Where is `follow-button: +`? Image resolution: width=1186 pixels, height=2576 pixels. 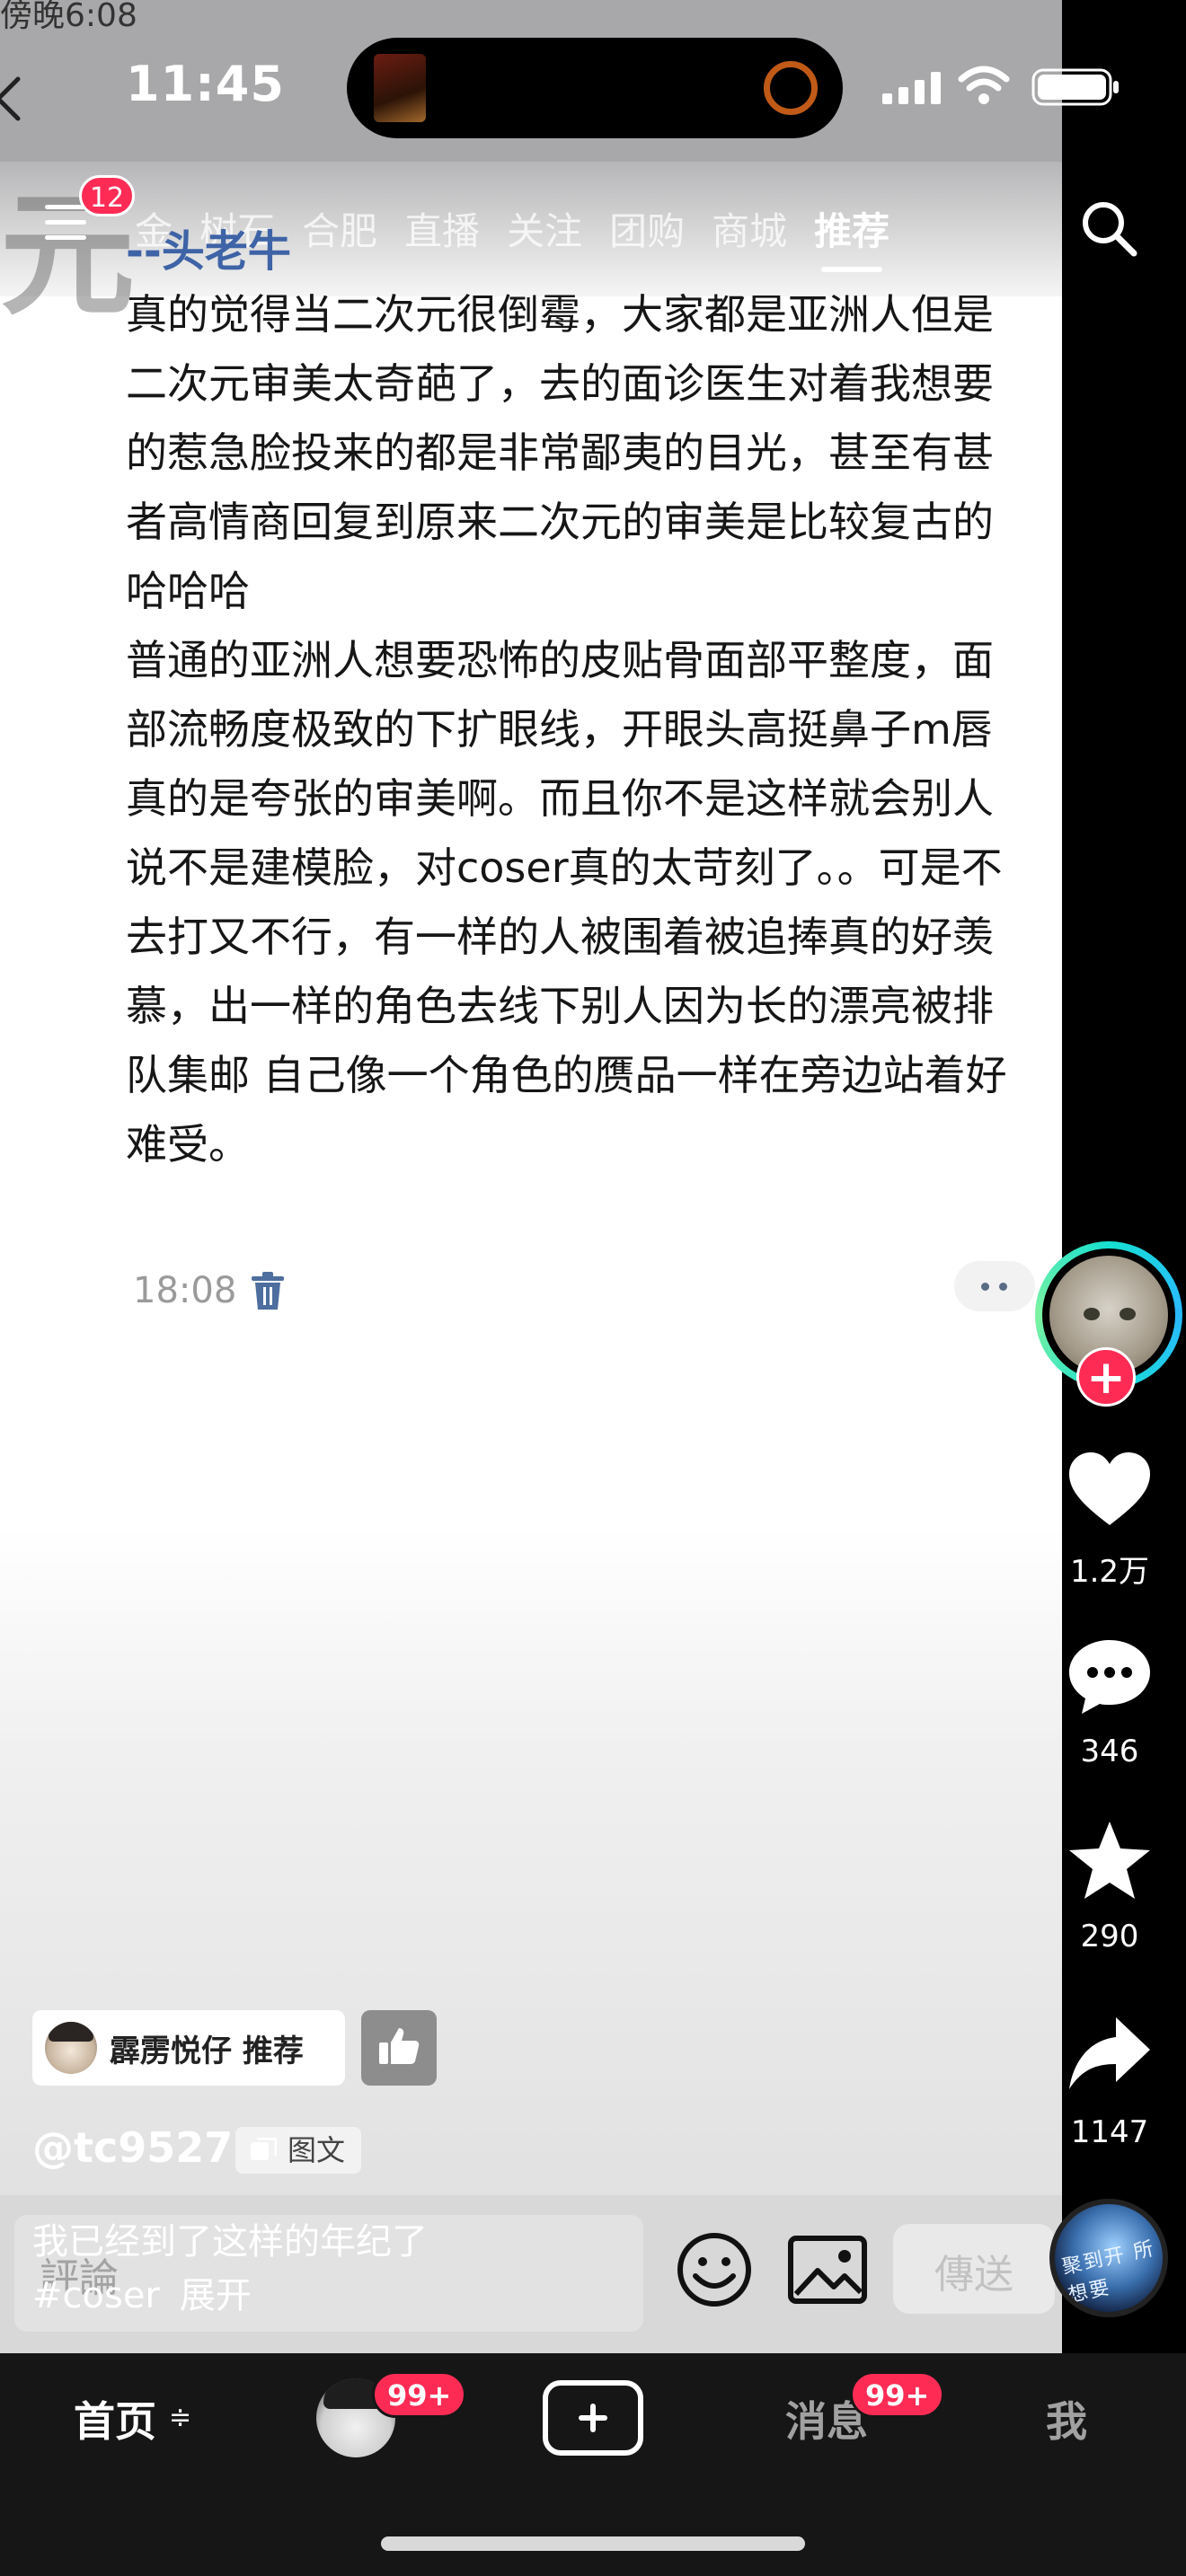 follow-button: + is located at coordinates (1106, 1377).